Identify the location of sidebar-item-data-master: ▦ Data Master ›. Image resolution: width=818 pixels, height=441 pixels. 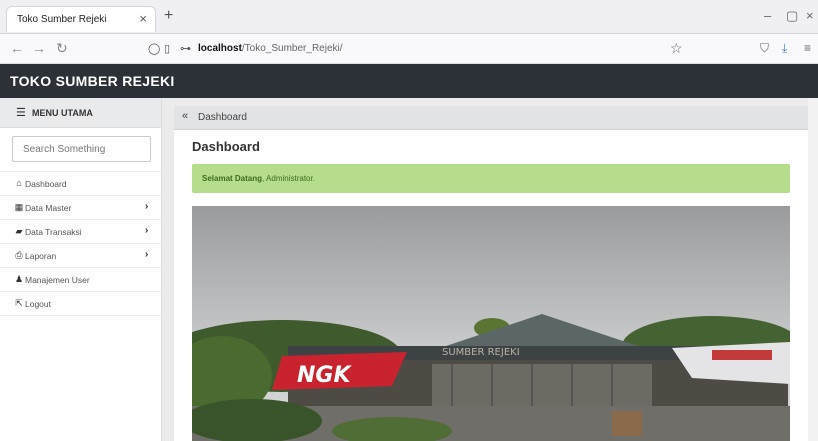
(80, 208).